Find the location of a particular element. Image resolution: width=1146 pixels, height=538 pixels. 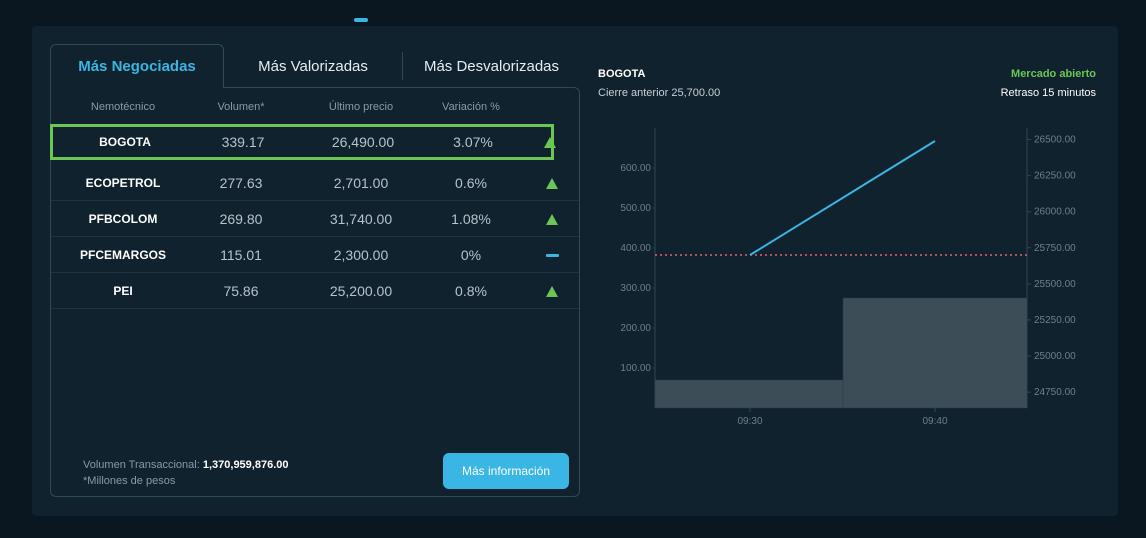

header-nemotecnico: Nemotécnico is located at coordinates (123, 107).